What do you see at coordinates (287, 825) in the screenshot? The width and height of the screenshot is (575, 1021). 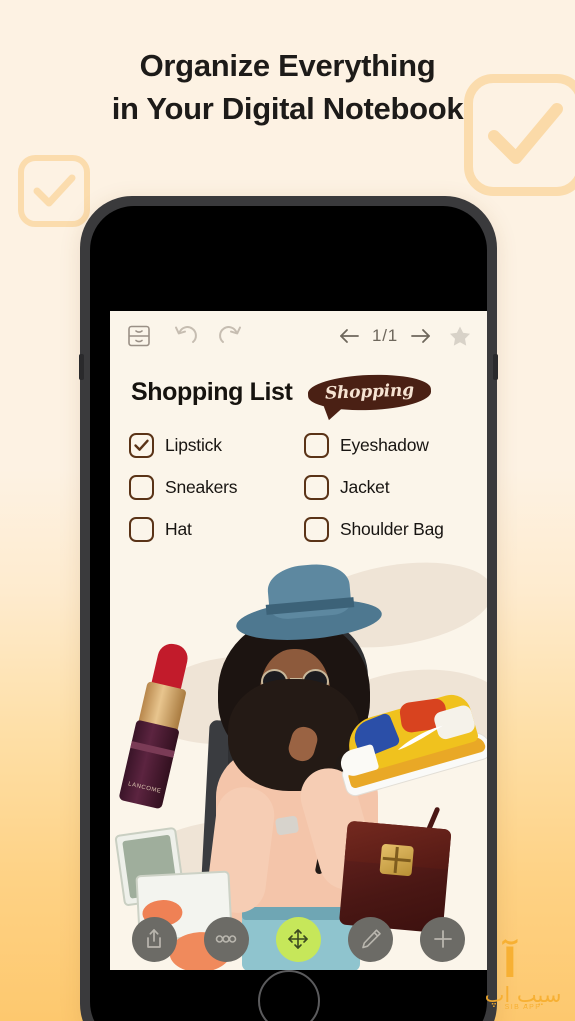 I see `wristwatch` at bounding box center [287, 825].